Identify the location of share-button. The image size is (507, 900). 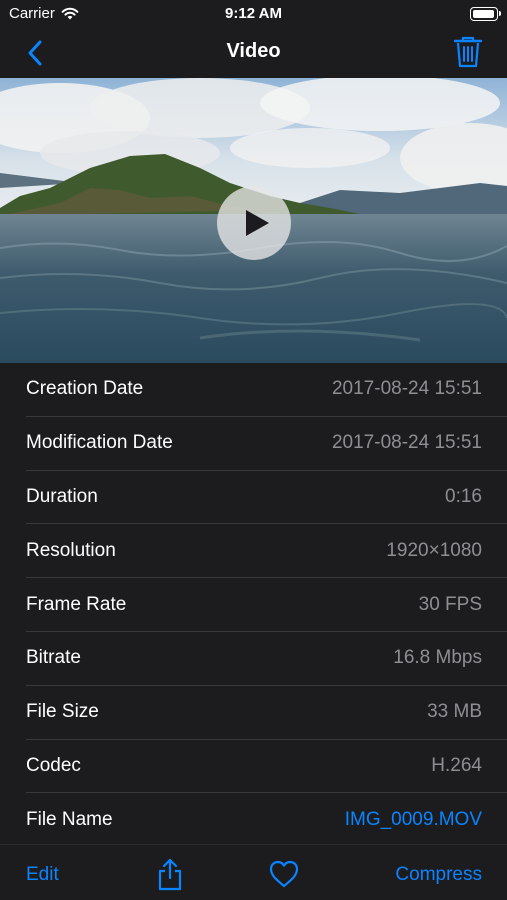
(170, 874).